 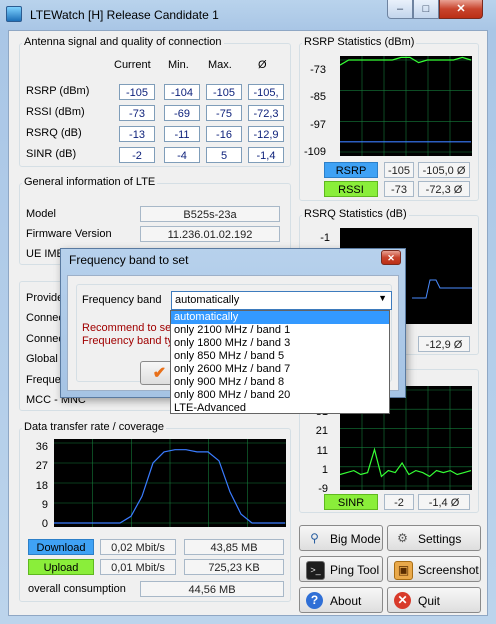 I want to click on magnifier-icon: ⚲, so click(x=314, y=538).